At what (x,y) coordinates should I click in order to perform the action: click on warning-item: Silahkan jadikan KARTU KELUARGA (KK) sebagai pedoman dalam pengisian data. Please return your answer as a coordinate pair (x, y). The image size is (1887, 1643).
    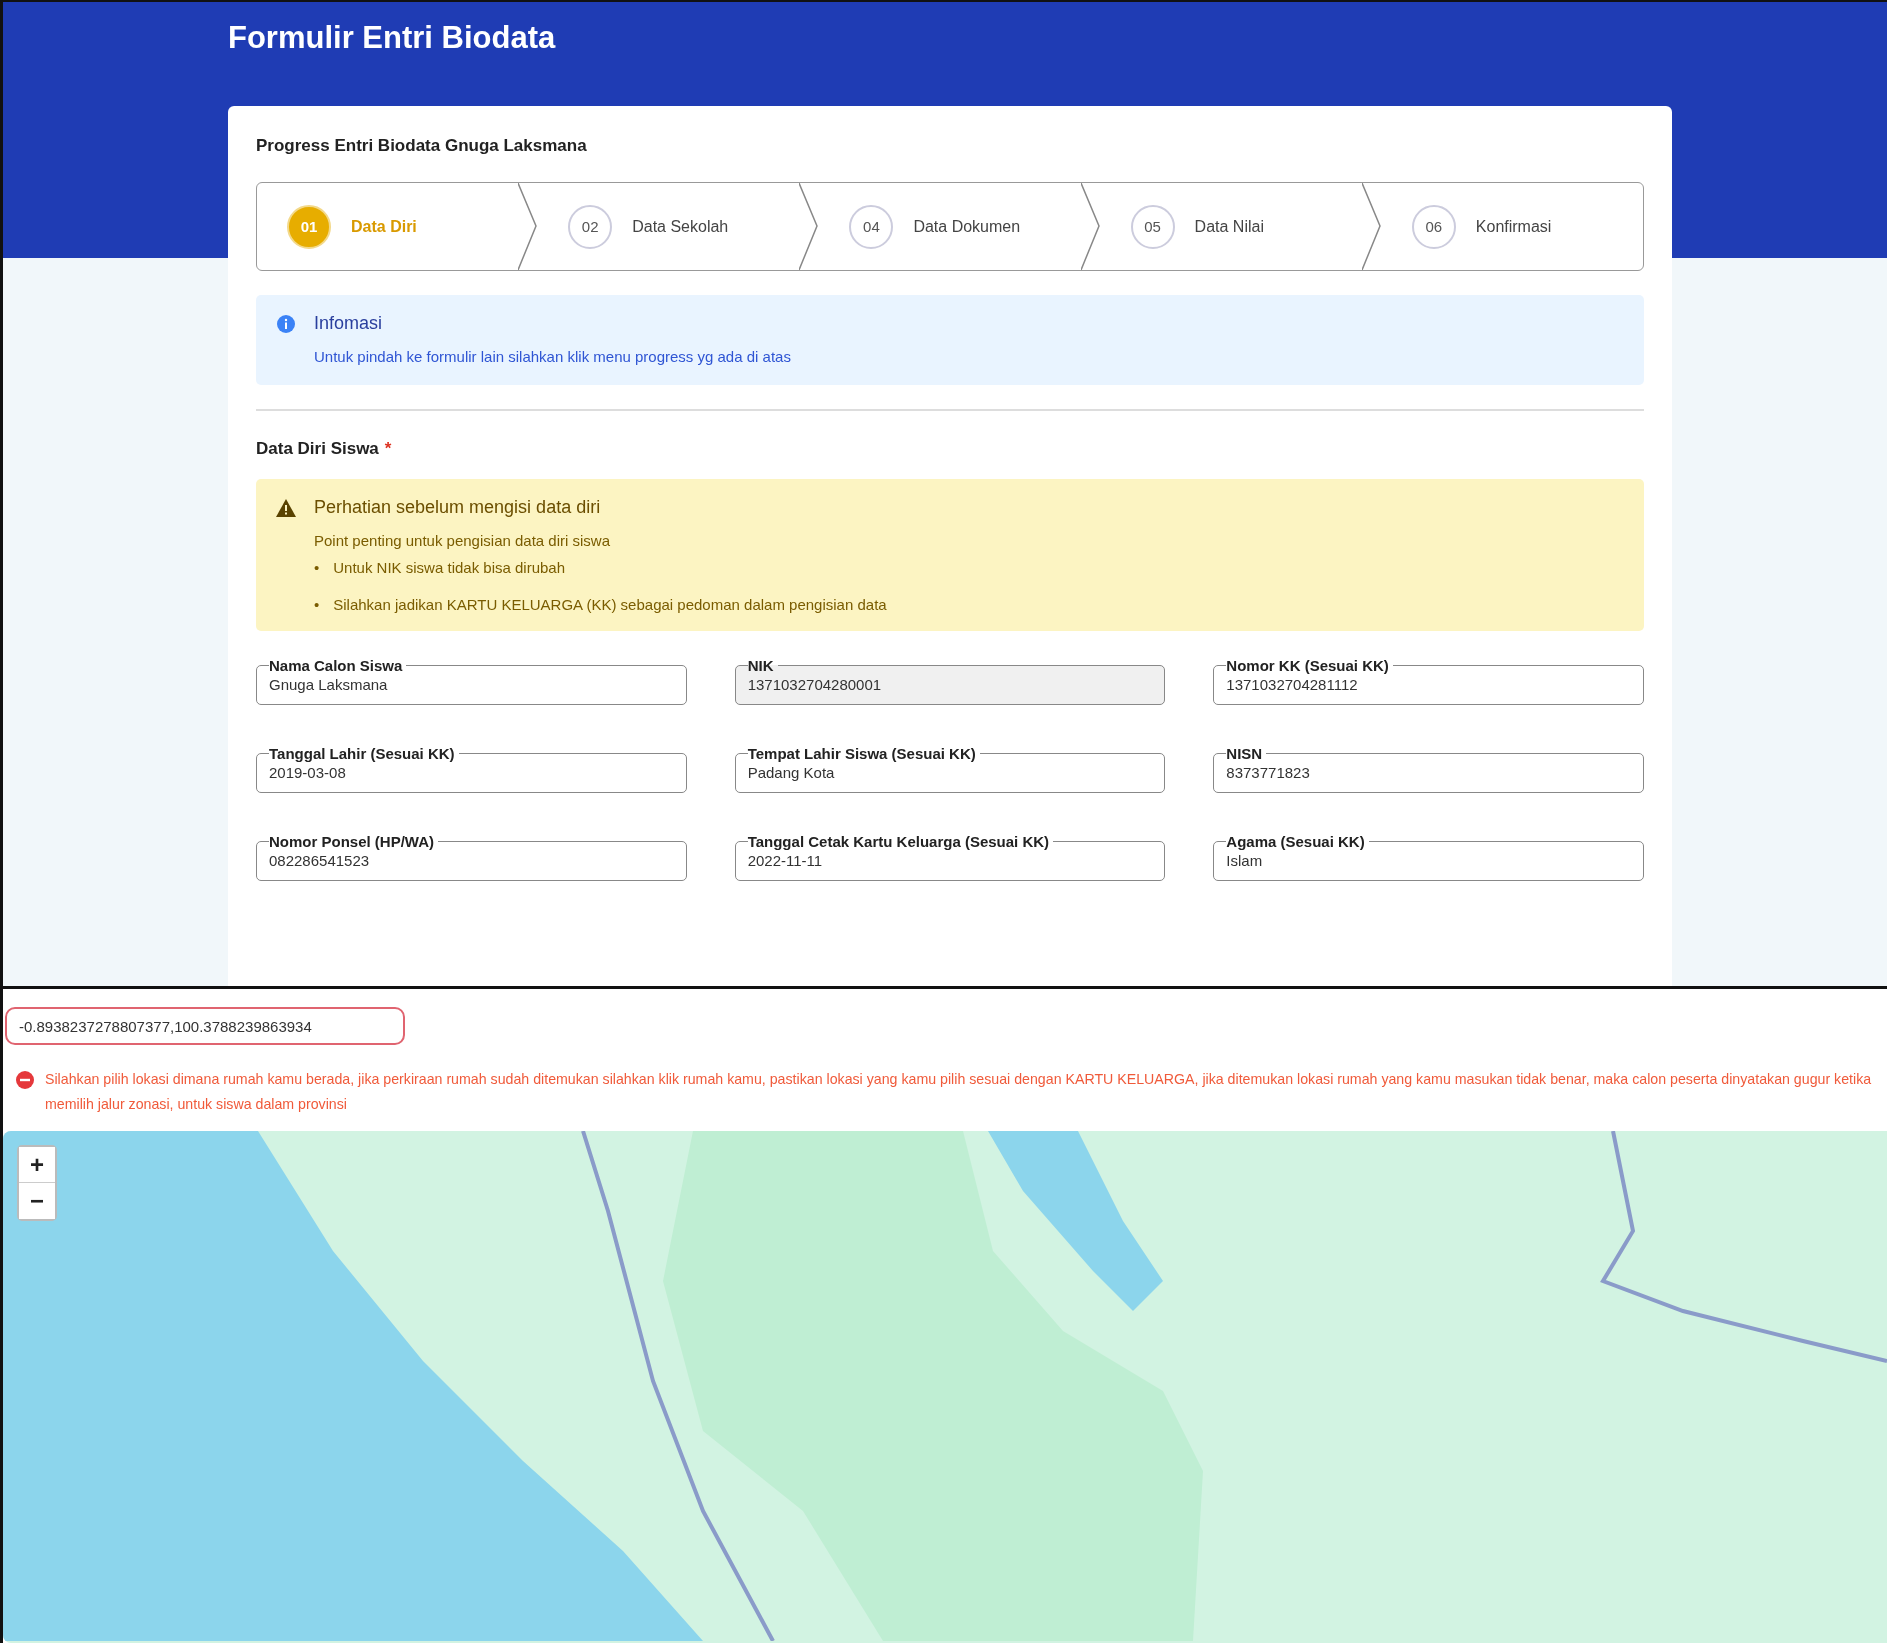
    Looking at the image, I should click on (610, 604).